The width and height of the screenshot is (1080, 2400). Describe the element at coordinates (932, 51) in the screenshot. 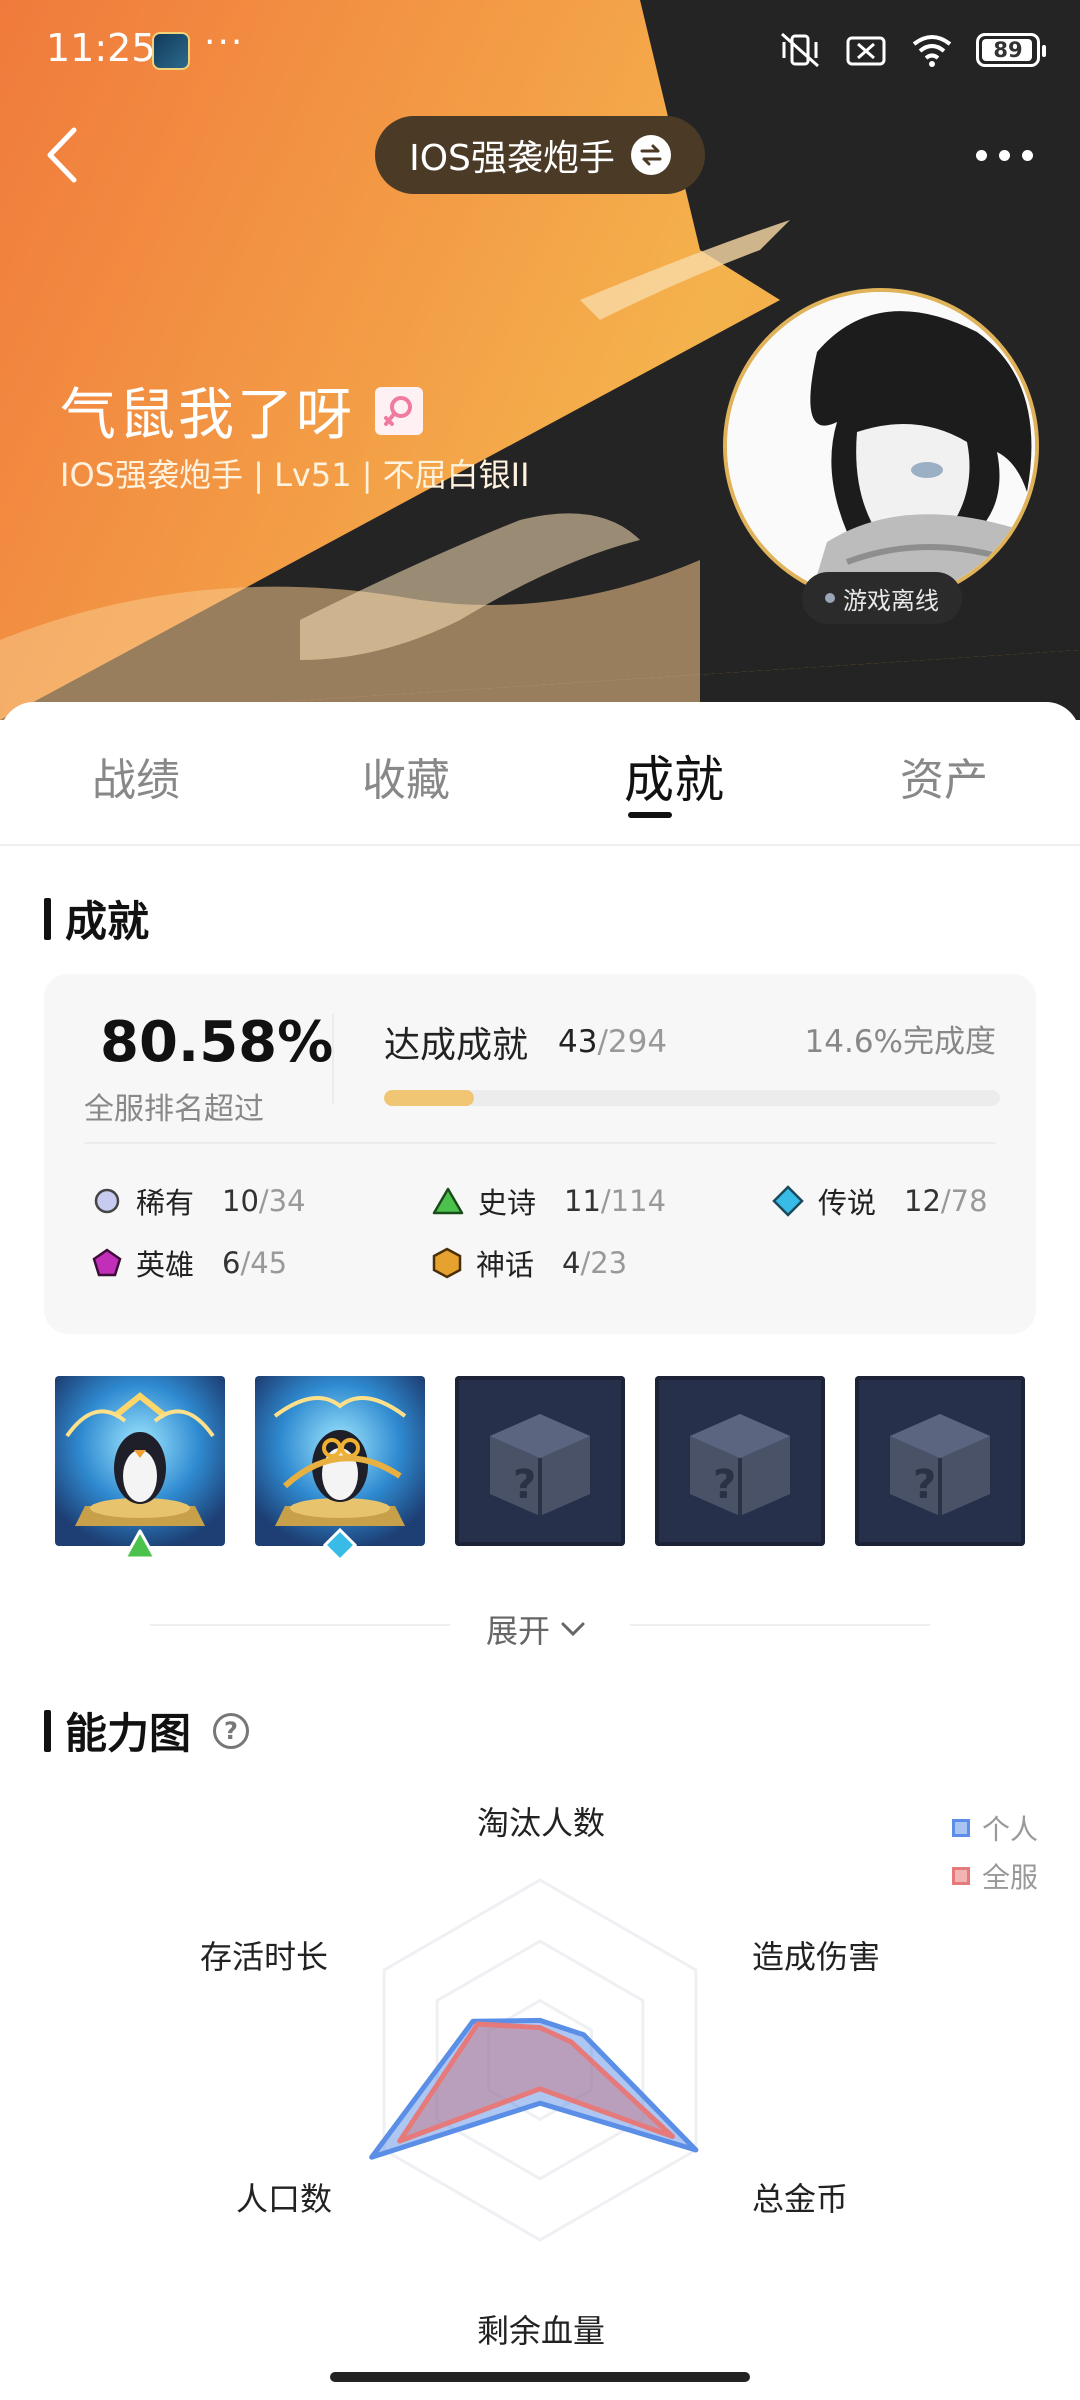

I see `wifi-icon` at that location.